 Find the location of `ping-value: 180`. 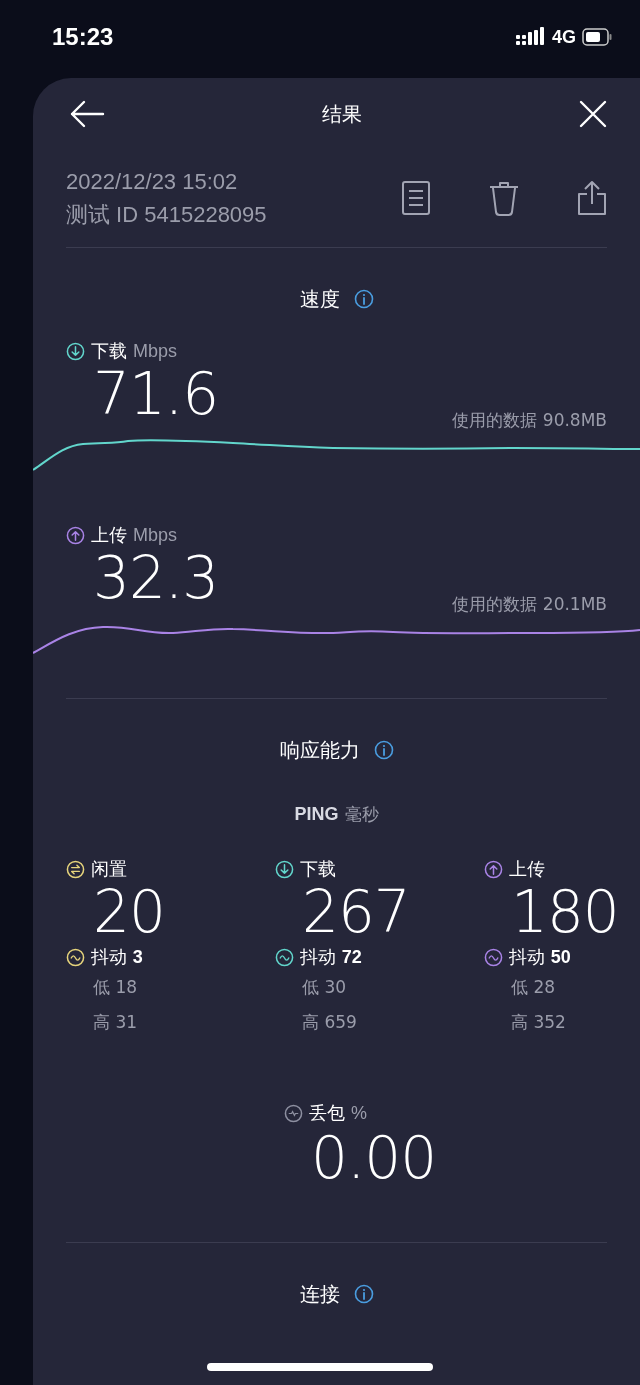

ping-value: 180 is located at coordinates (564, 912).